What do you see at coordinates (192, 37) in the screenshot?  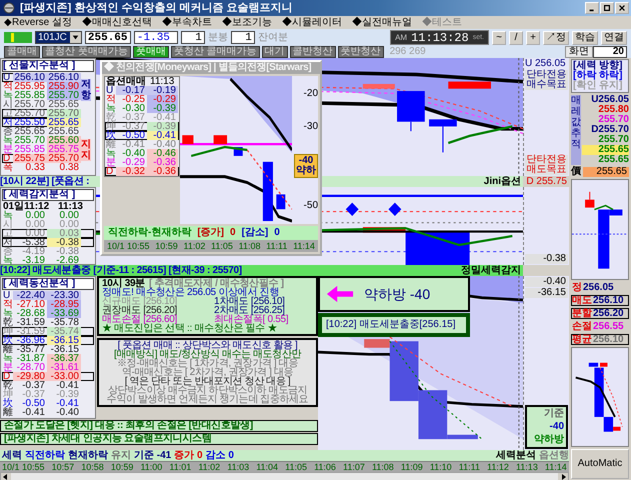 I see `interval-field: 1` at bounding box center [192, 37].